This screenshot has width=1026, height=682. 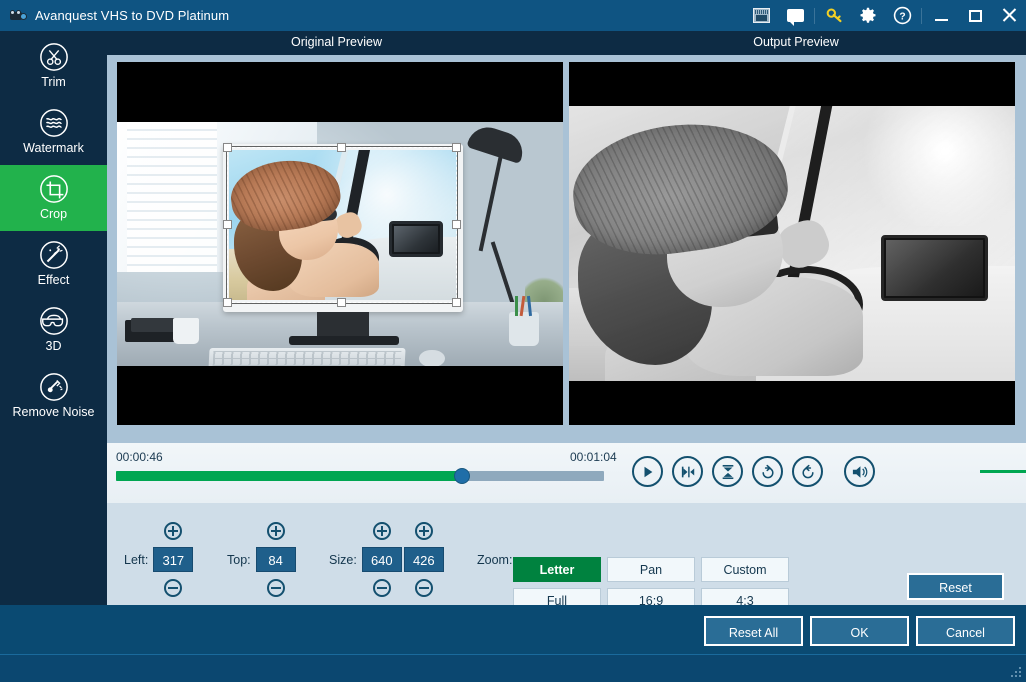 I want to click on crop-left-decrement-button, so click(x=173, y=588).